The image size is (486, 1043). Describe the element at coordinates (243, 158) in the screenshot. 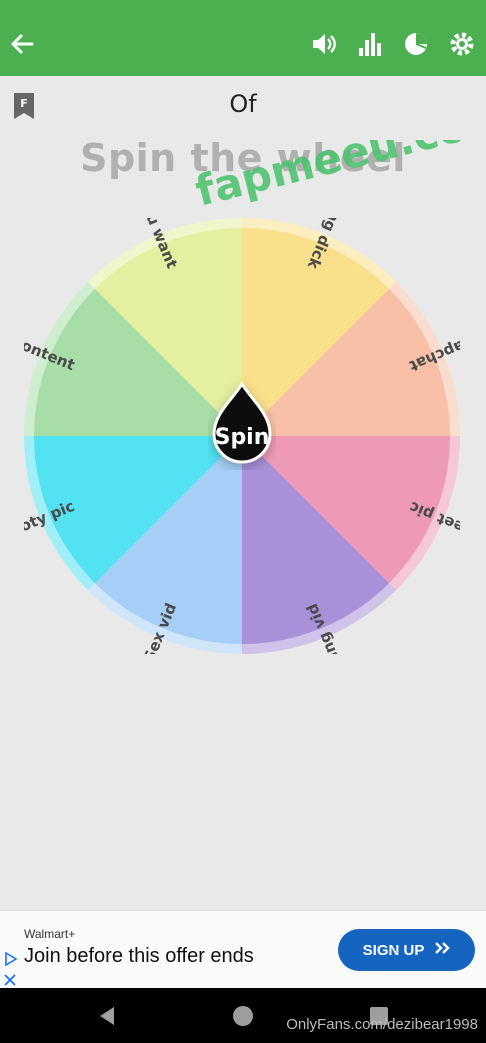

I see `wheel-heading: Spin the wheel` at that location.